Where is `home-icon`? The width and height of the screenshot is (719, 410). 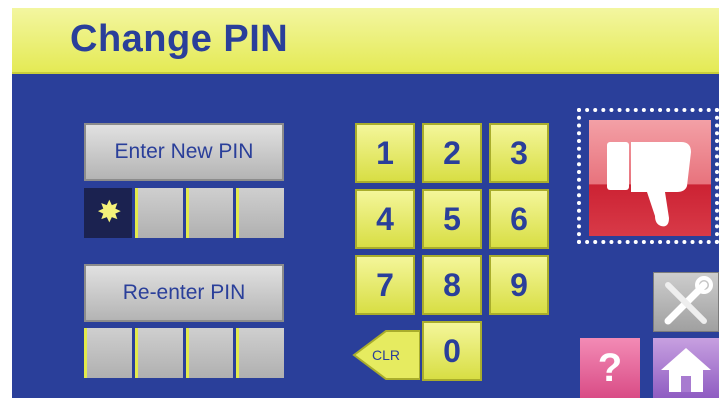 home-icon is located at coordinates (686, 370).